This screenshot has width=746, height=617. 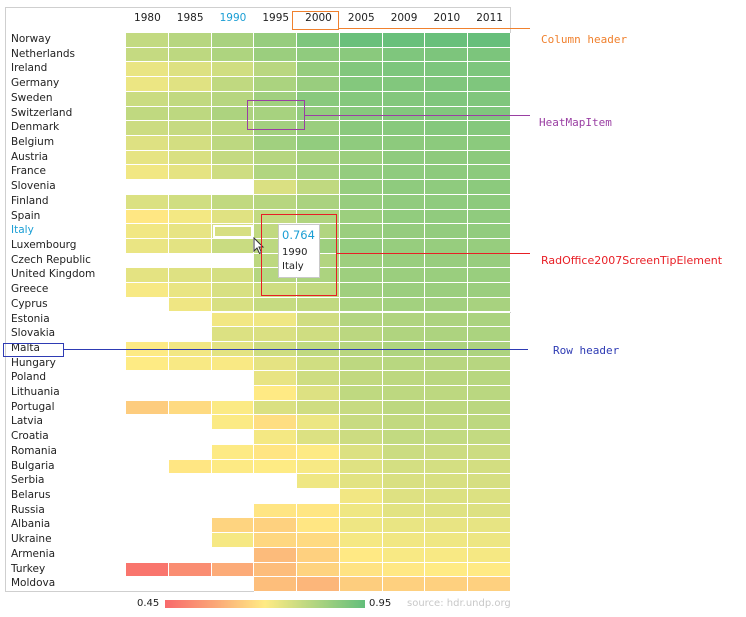 What do you see at coordinates (33, 554) in the screenshot?
I see `row-header-armenia: Armenia` at bounding box center [33, 554].